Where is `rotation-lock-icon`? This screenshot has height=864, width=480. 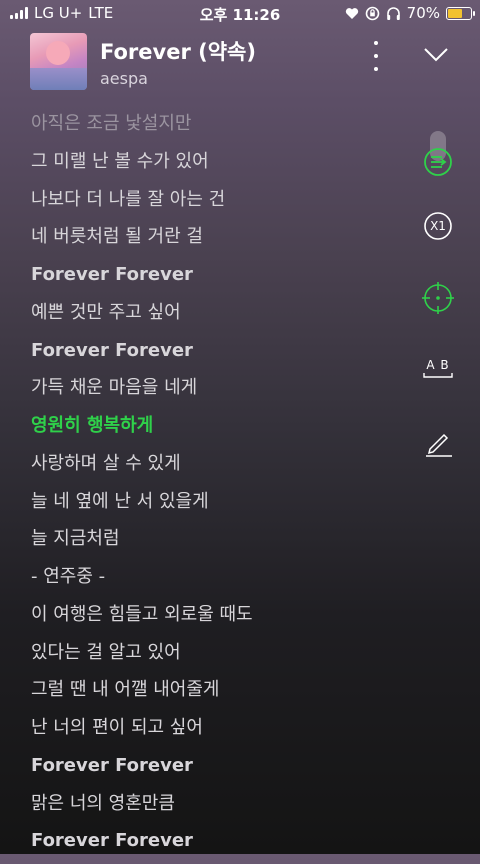
rotation-lock-icon is located at coordinates (372, 13).